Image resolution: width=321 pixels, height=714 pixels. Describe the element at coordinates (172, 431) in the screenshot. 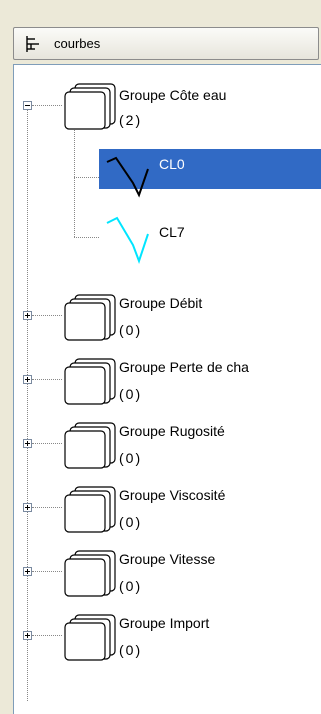

I see `group-name: Groupe Rugosité` at that location.